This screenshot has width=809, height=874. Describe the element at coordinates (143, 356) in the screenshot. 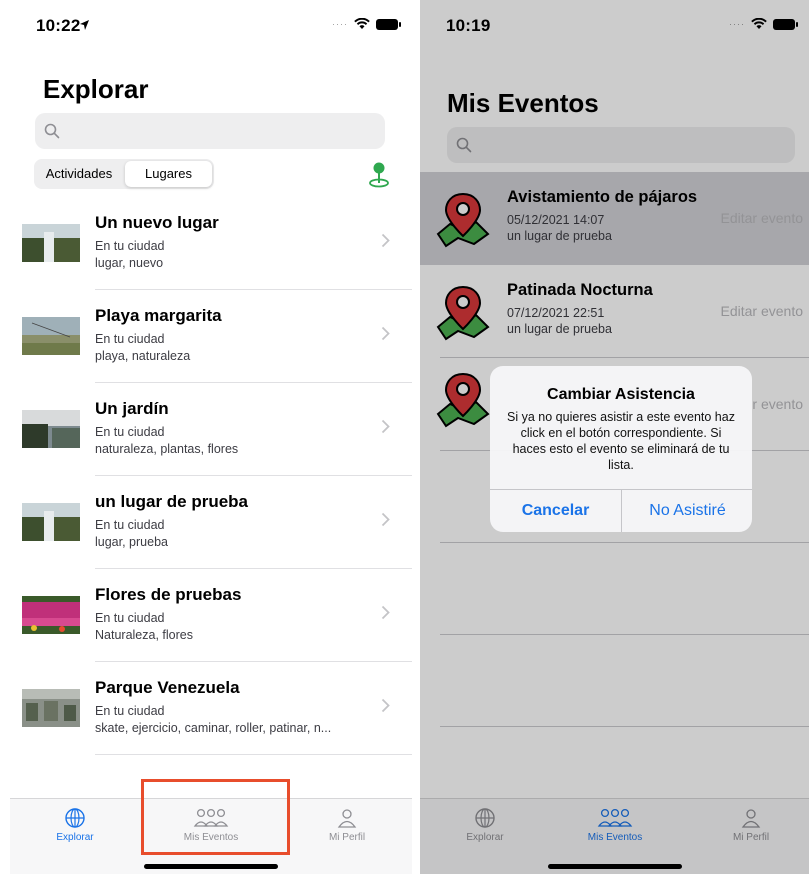

I see `place-tags: playa, naturaleza` at that location.